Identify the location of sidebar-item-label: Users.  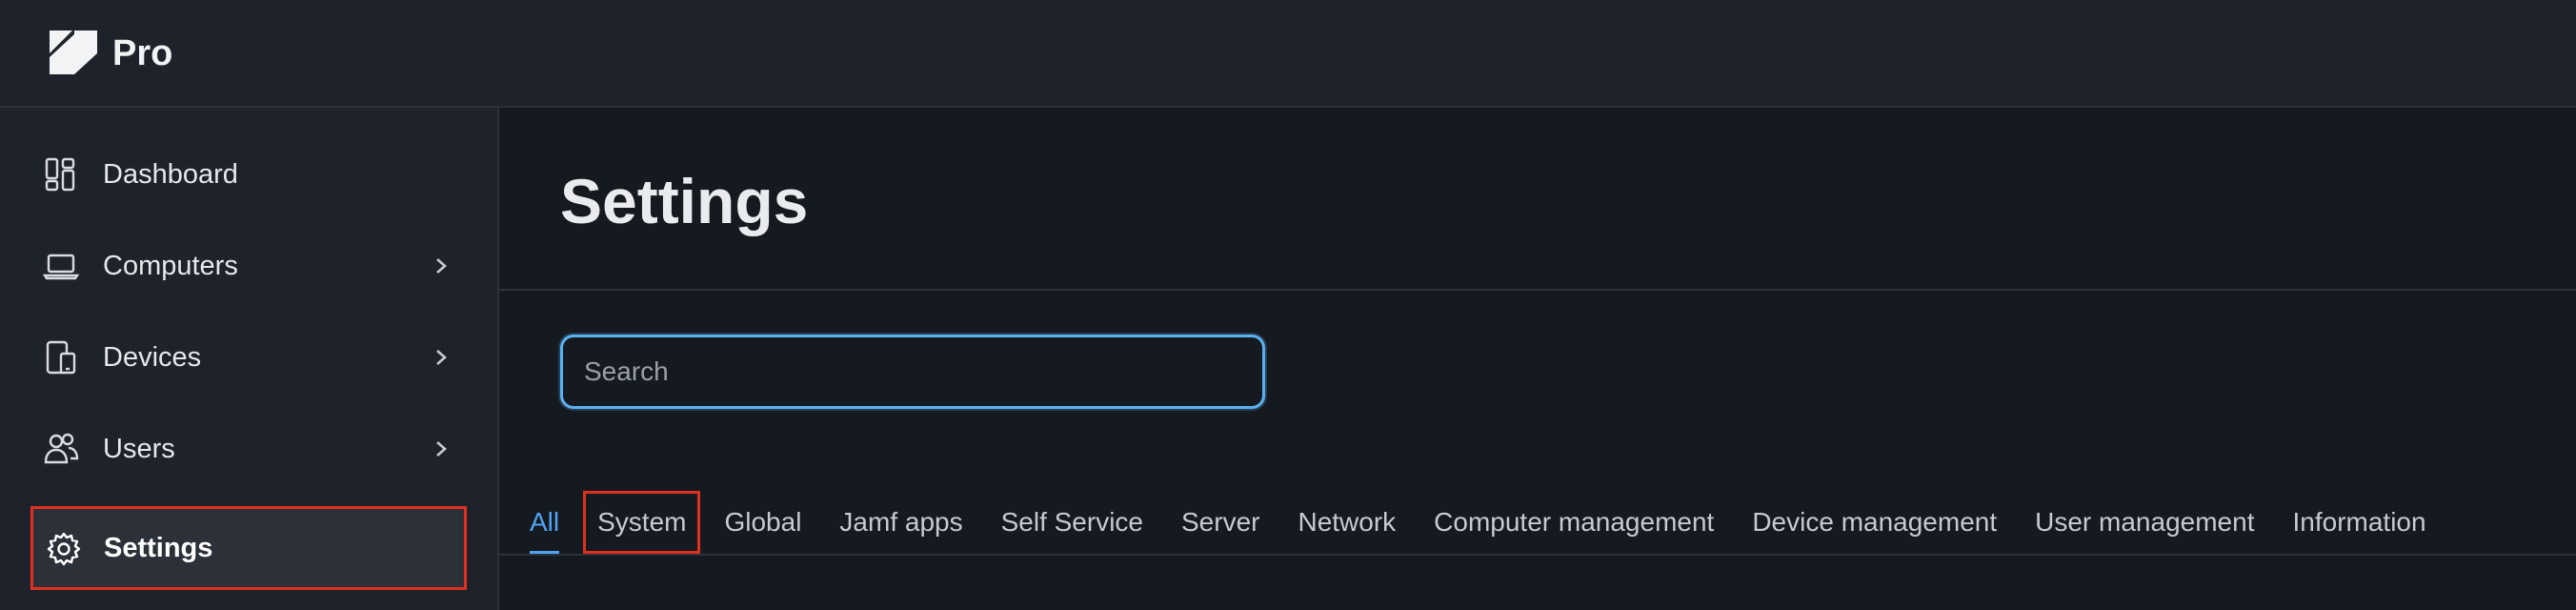
(139, 449).